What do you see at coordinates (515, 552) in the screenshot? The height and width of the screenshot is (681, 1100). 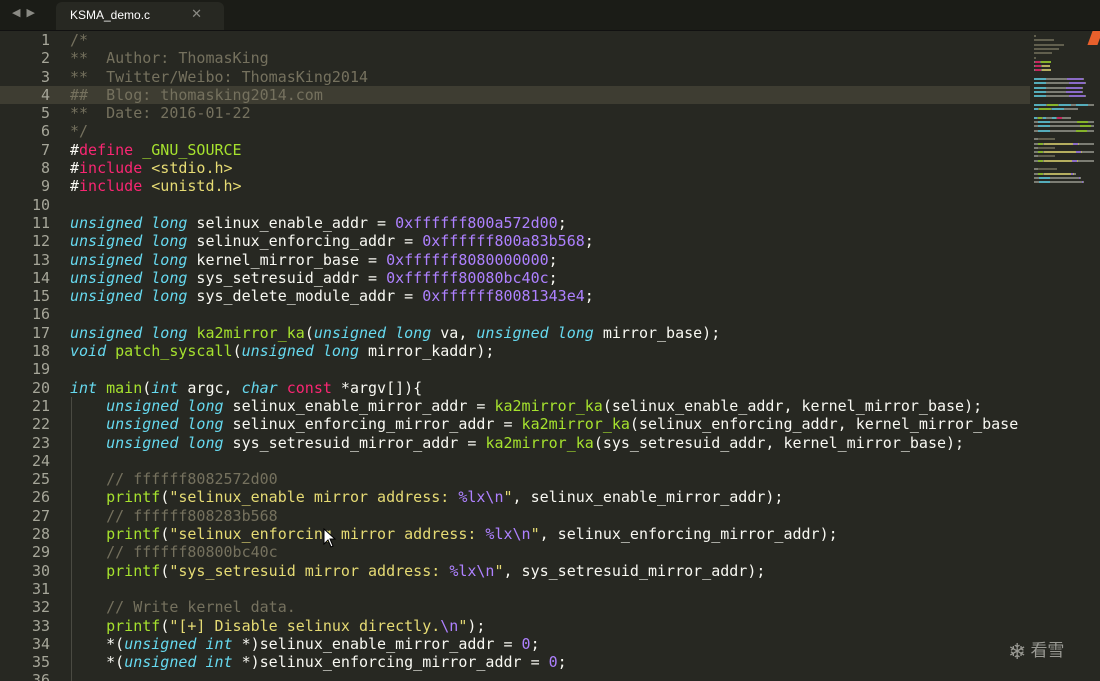 I see `code-line: 29 // ffffff80800bc40c` at bounding box center [515, 552].